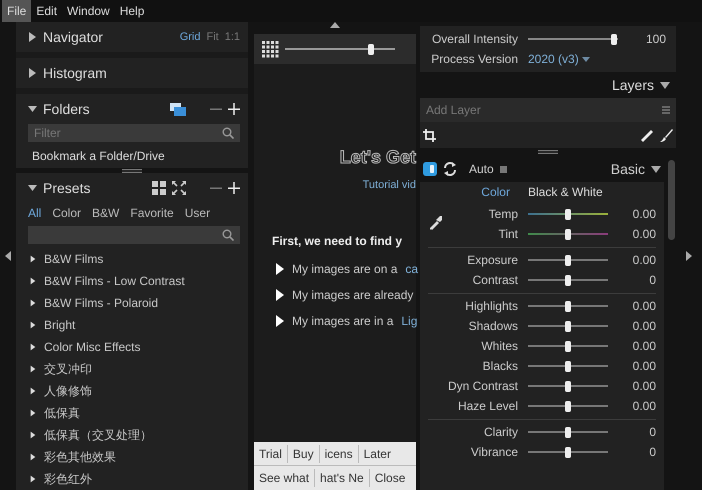 Image resolution: width=702 pixels, height=490 pixels. Describe the element at coordinates (67, 213) in the screenshot. I see `preset-filter-tab: Color` at that location.